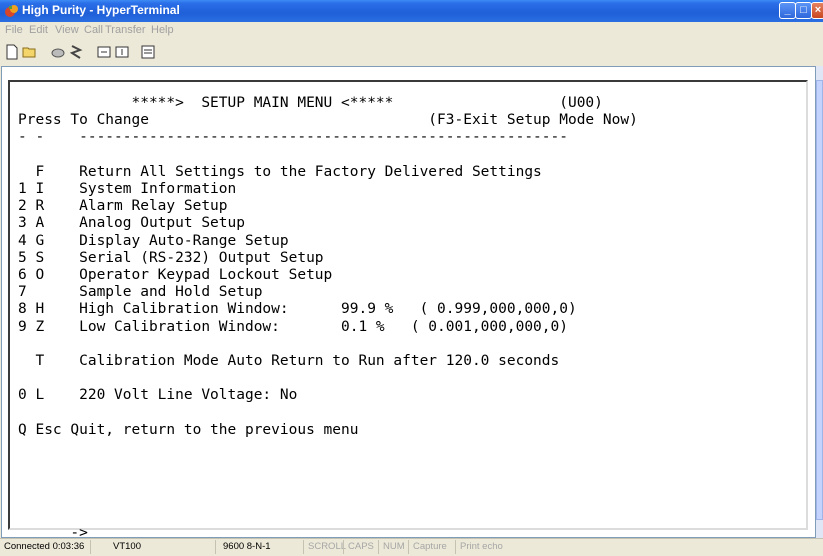 The image size is (823, 556). Describe the element at coordinates (14, 30) in the screenshot. I see `menu-file: File` at that location.